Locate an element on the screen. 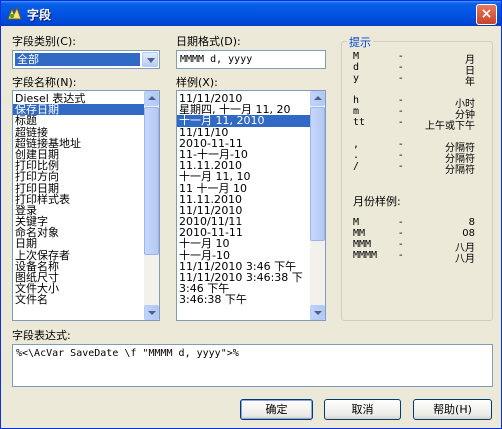 The image size is (502, 429). hint-key: d is located at coordinates (356, 67).